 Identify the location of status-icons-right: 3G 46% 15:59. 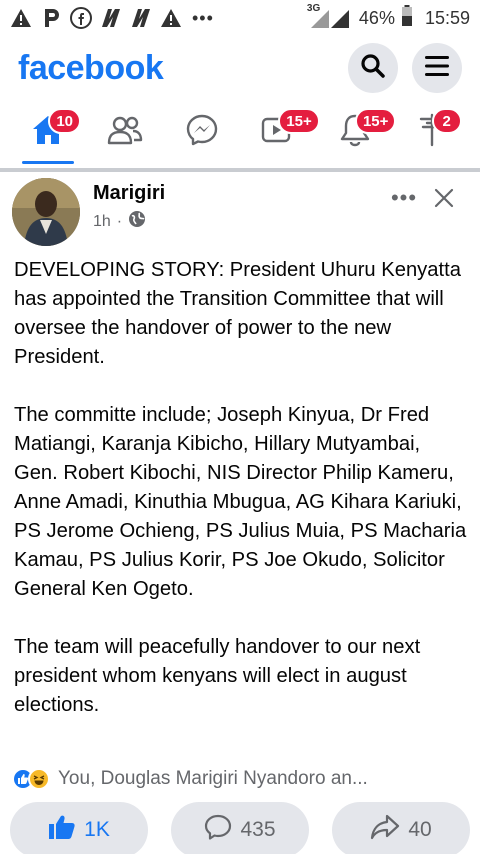
(388, 17).